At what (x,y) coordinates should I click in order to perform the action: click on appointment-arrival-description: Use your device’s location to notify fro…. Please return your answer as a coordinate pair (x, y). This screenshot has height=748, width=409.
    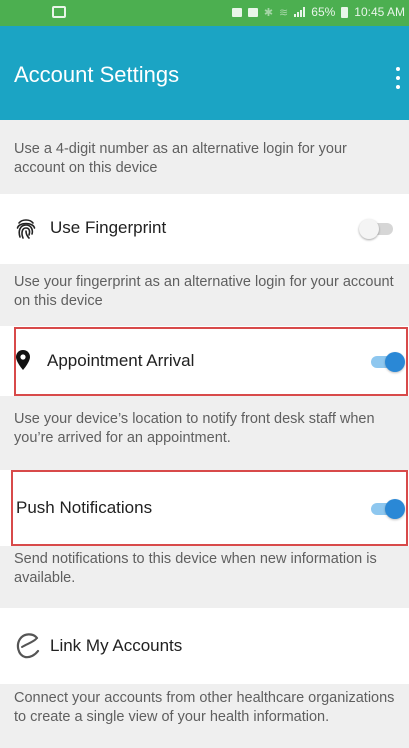
    Looking at the image, I should click on (204, 433).